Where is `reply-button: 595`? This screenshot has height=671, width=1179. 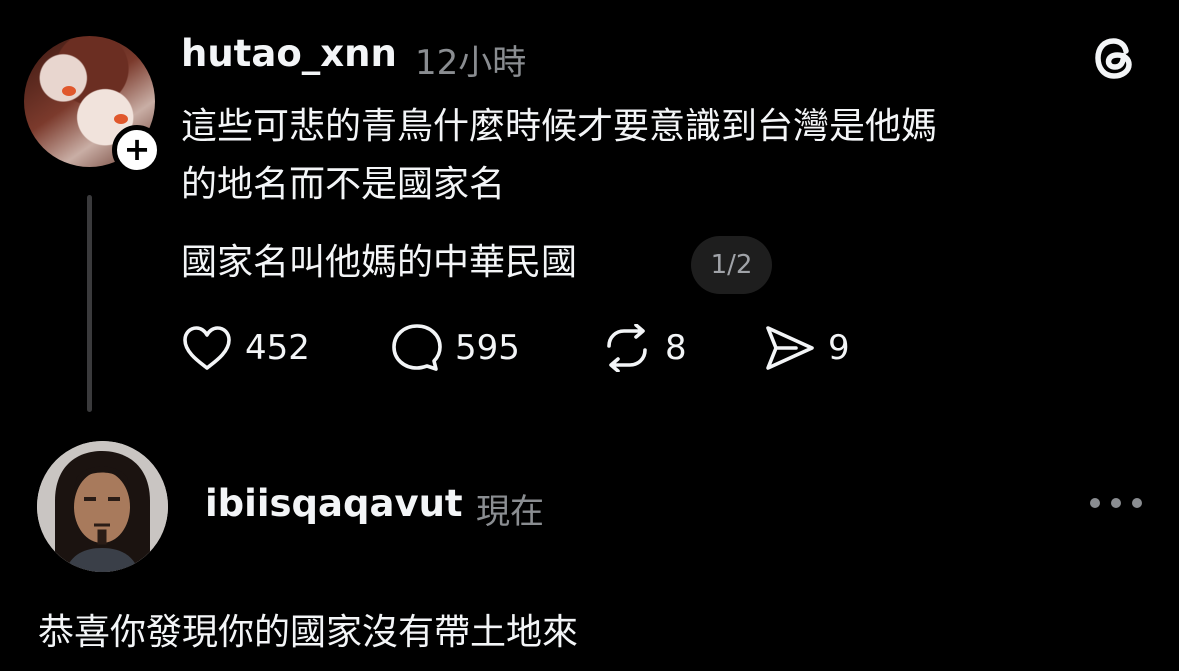
reply-button: 595 is located at coordinates (455, 348).